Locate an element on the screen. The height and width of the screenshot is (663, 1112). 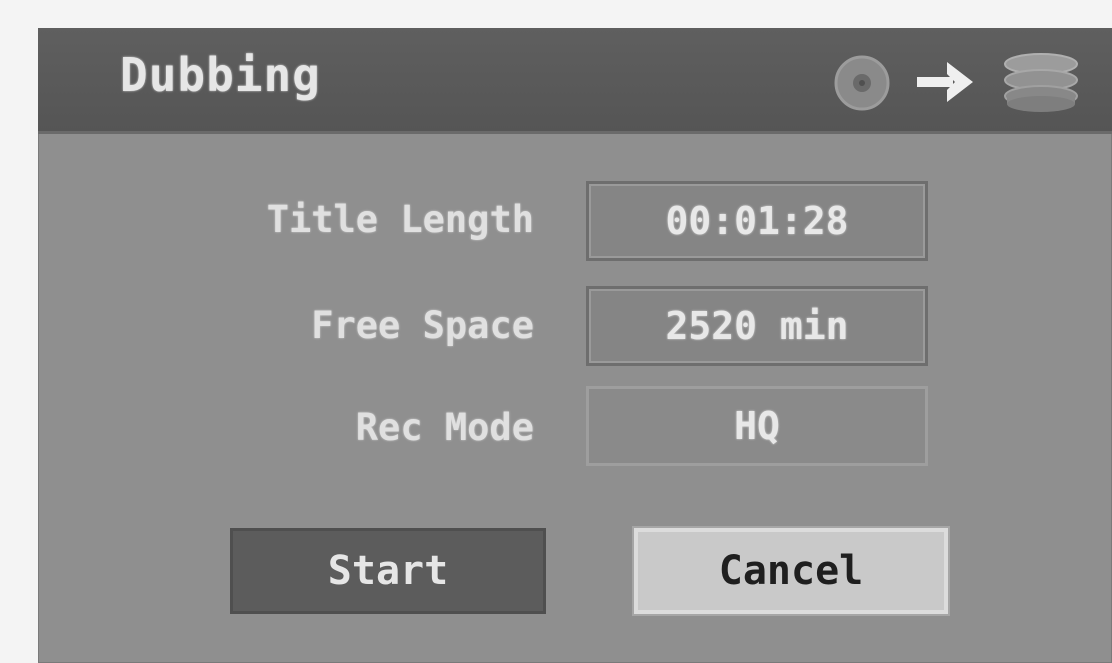
disc-icon is located at coordinates (862, 83).